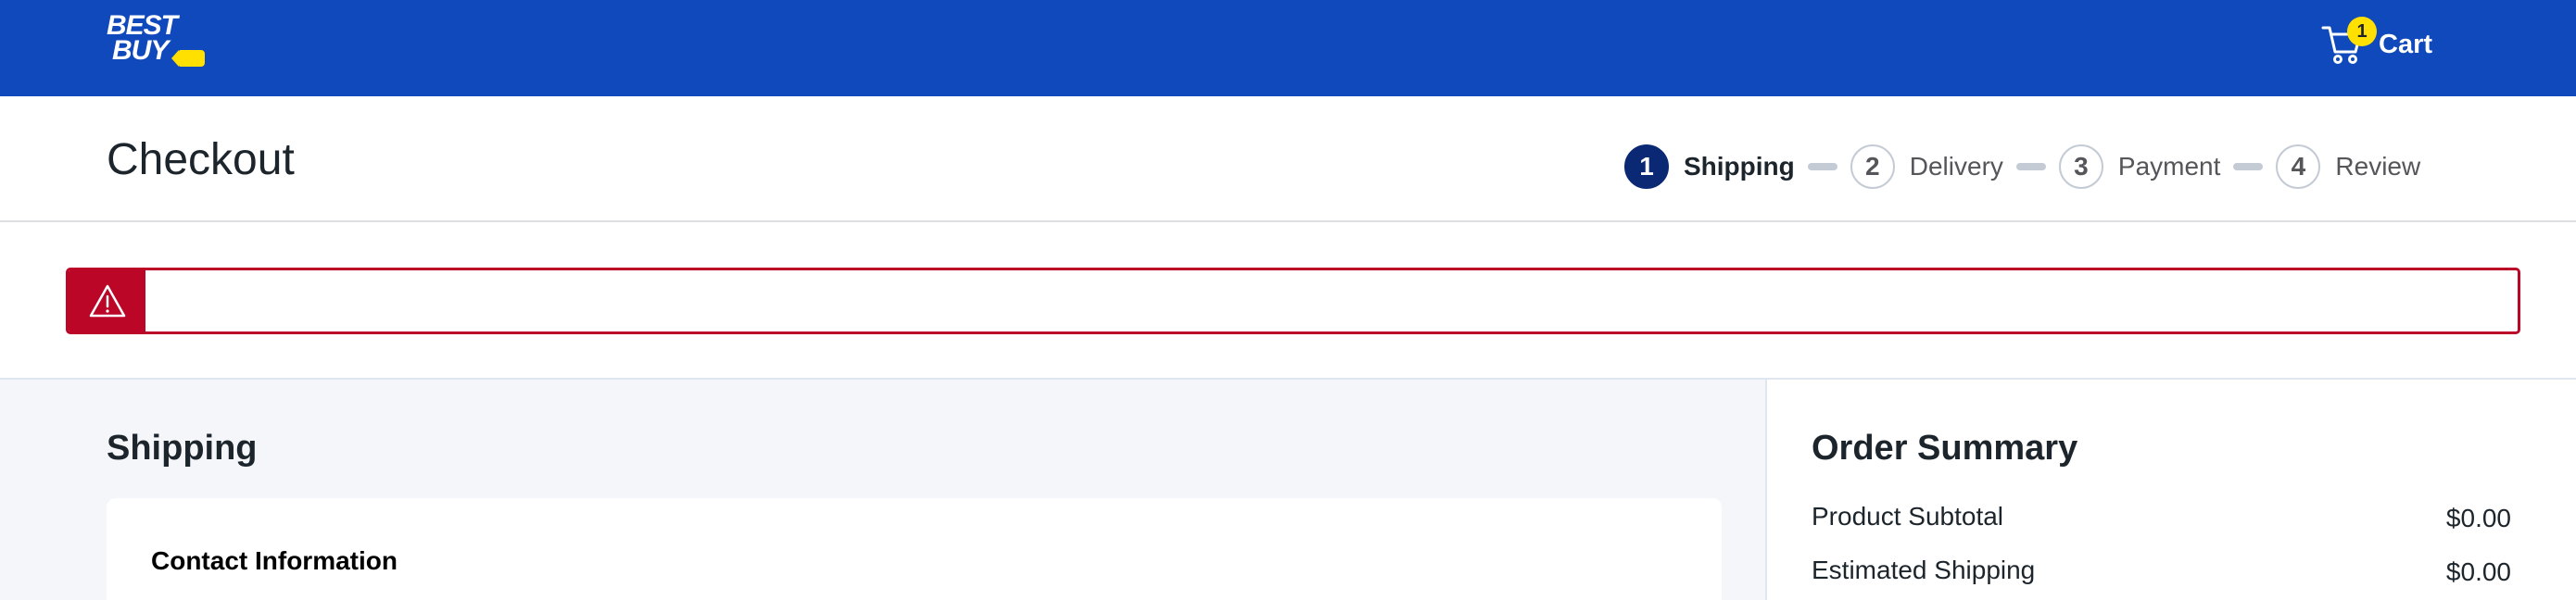  I want to click on logo-line2: BUY, so click(141, 51).